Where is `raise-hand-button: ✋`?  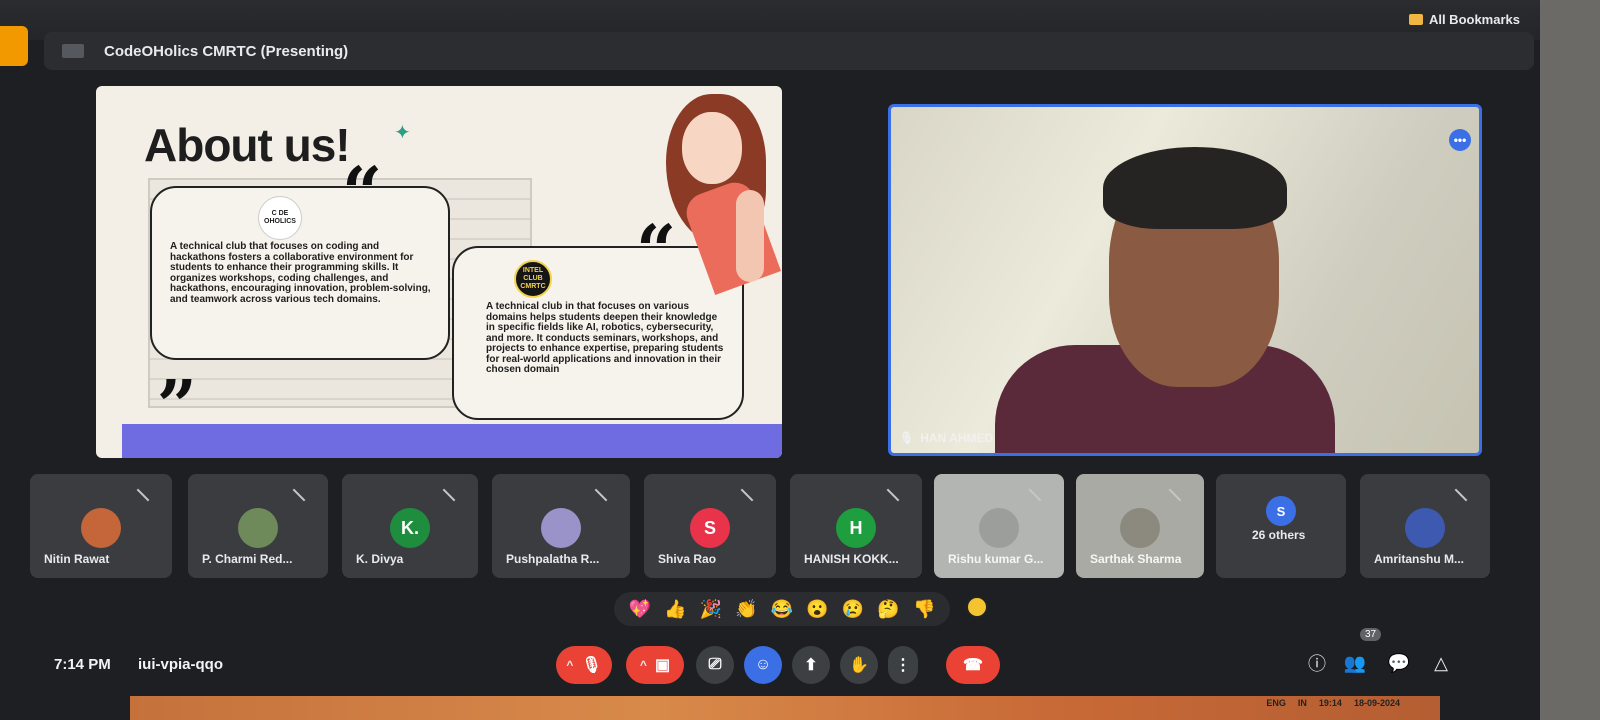 raise-hand-button: ✋ is located at coordinates (859, 665).